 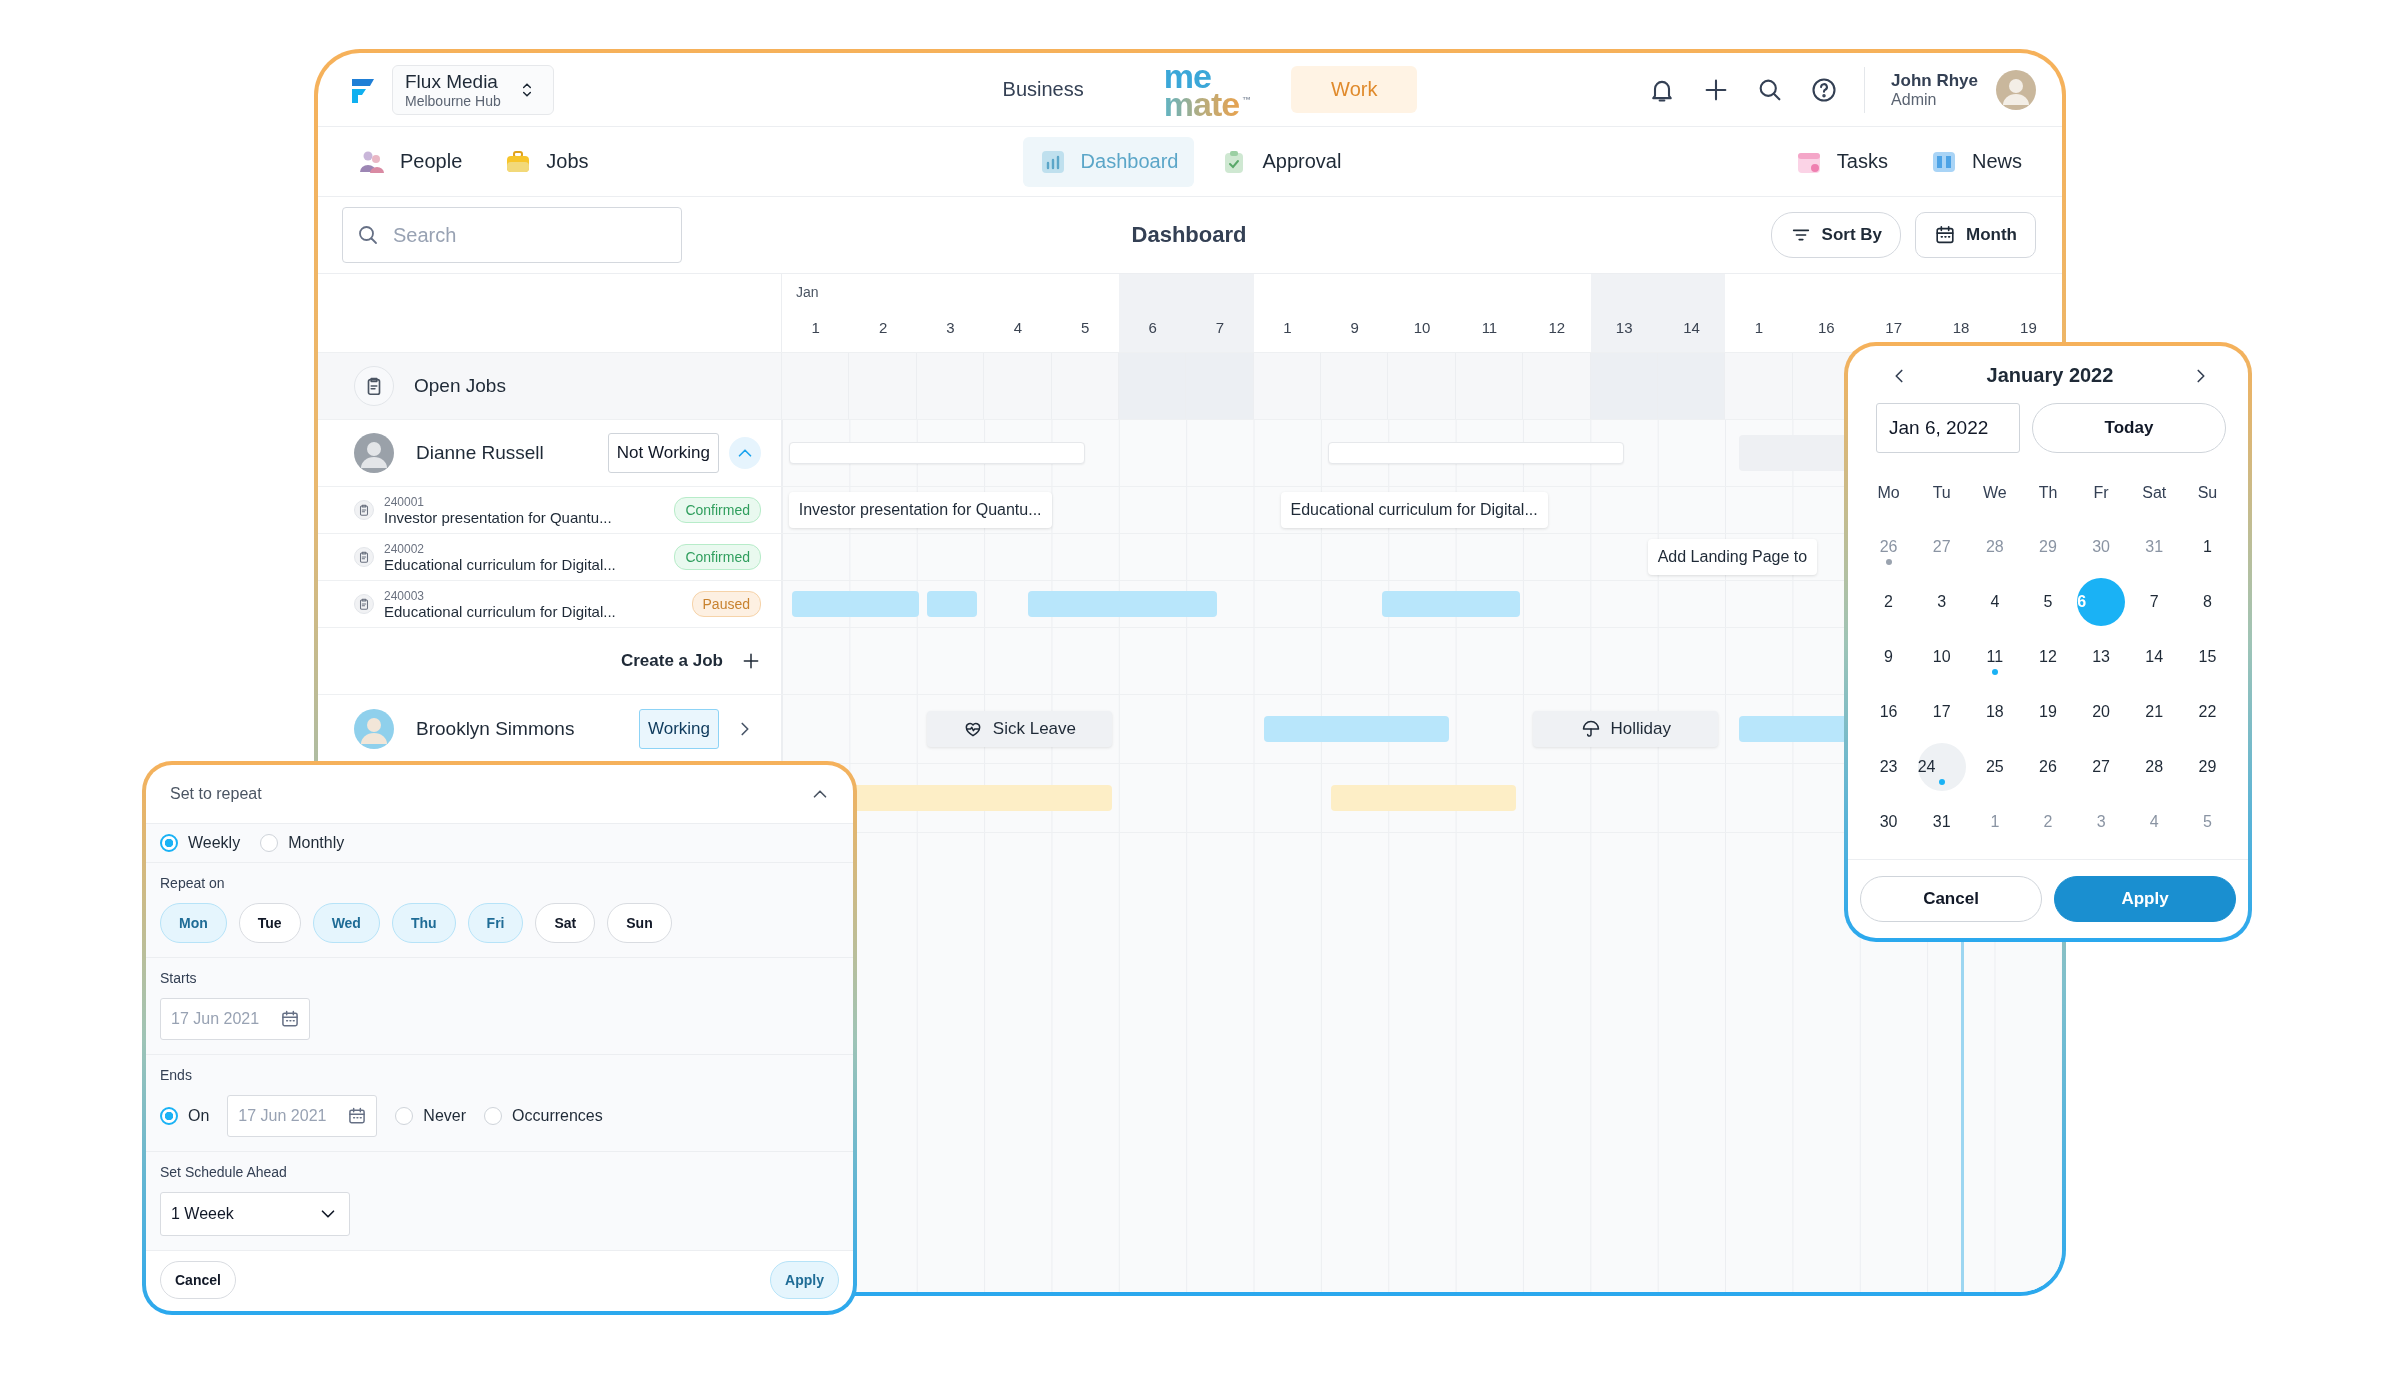 What do you see at coordinates (883, 327) in the screenshot?
I see `day-number: 2` at bounding box center [883, 327].